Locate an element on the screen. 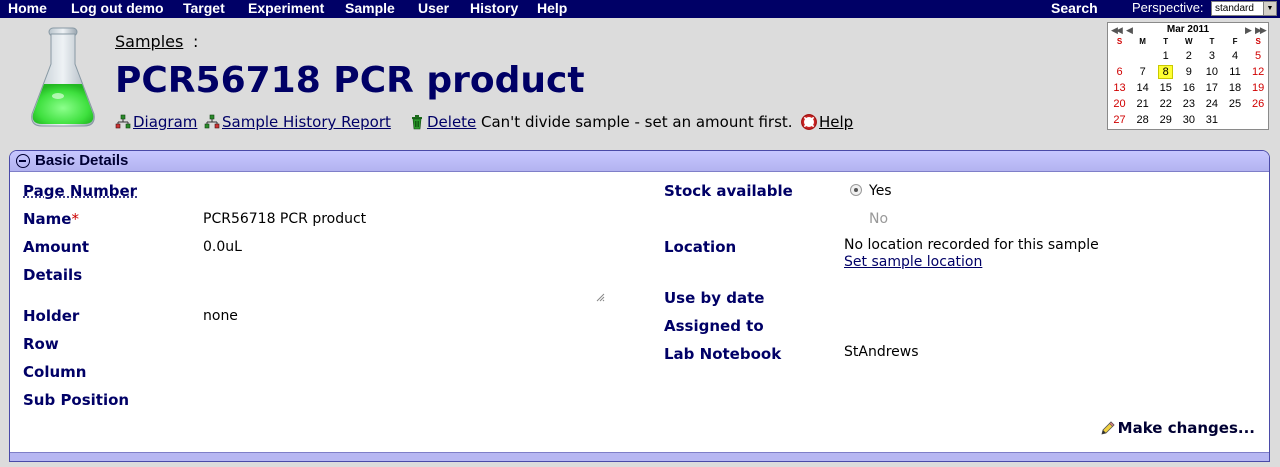 This screenshot has height=467, width=1280. calendar-day: 9 is located at coordinates (1188, 72).